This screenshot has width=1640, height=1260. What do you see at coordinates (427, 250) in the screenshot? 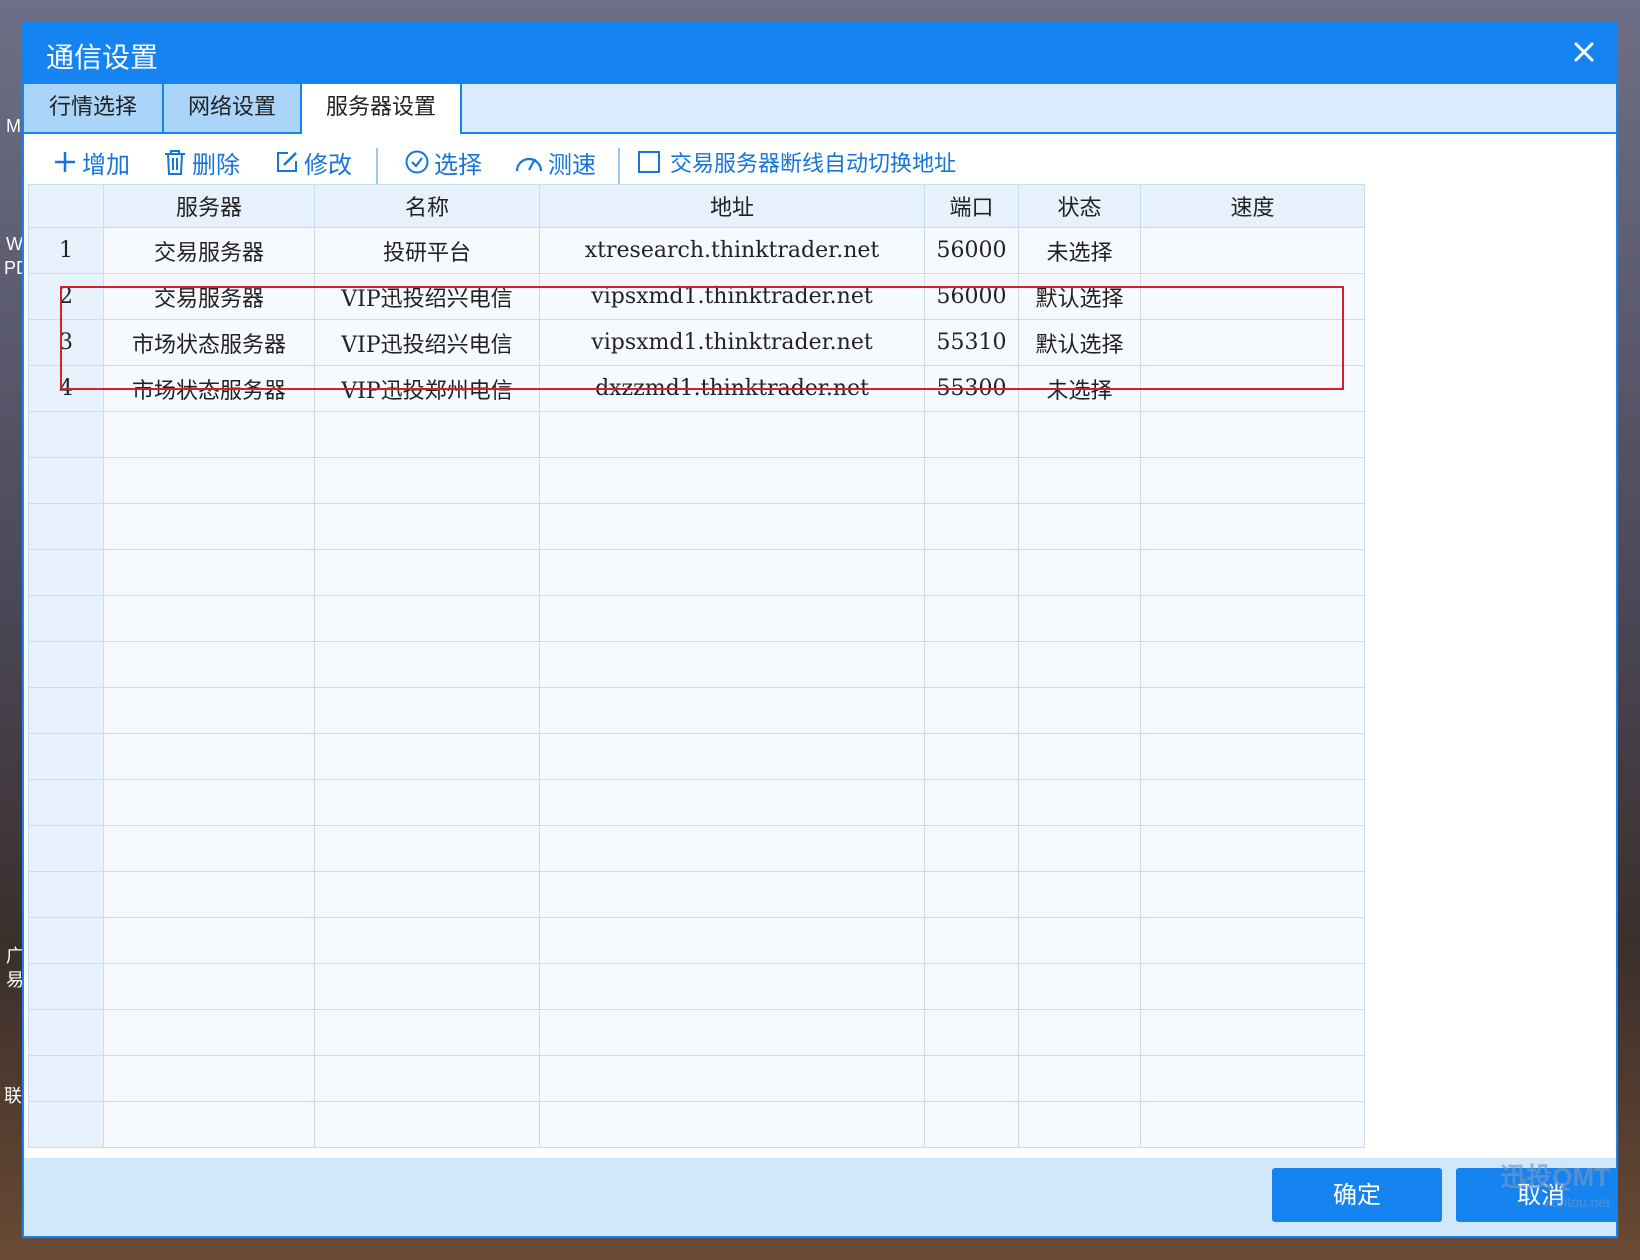
I see `cell-name: 投研平台` at bounding box center [427, 250].